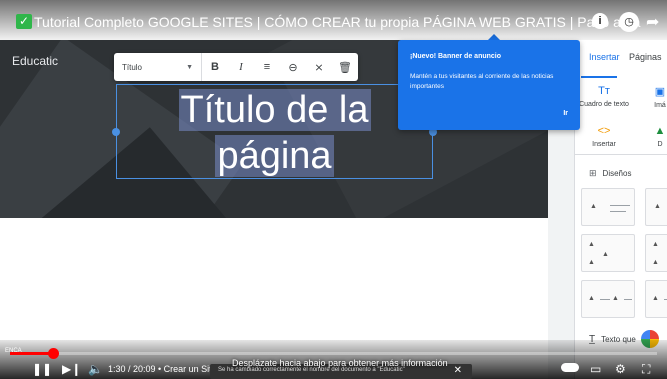 The width and height of the screenshot is (667, 379). I want to click on align-icon: ≡, so click(267, 67).